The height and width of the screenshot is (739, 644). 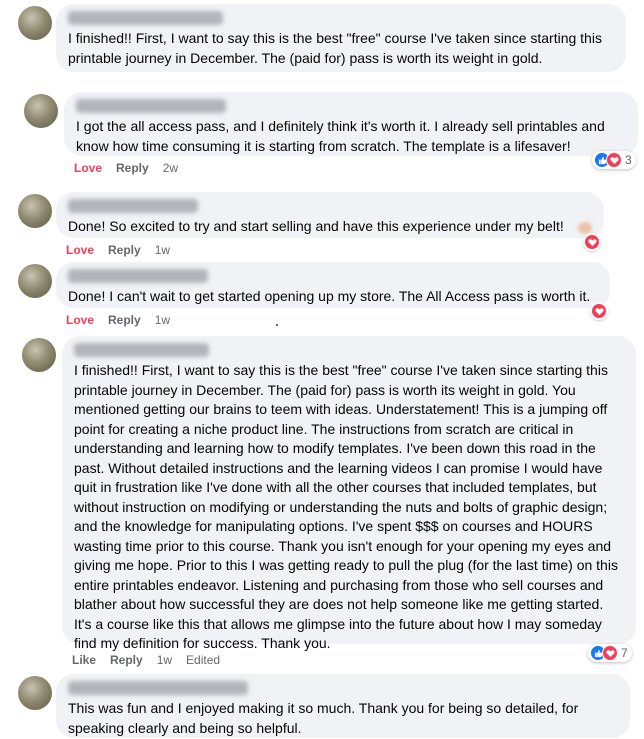 I want to click on reaction-count: 7, so click(x=624, y=653).